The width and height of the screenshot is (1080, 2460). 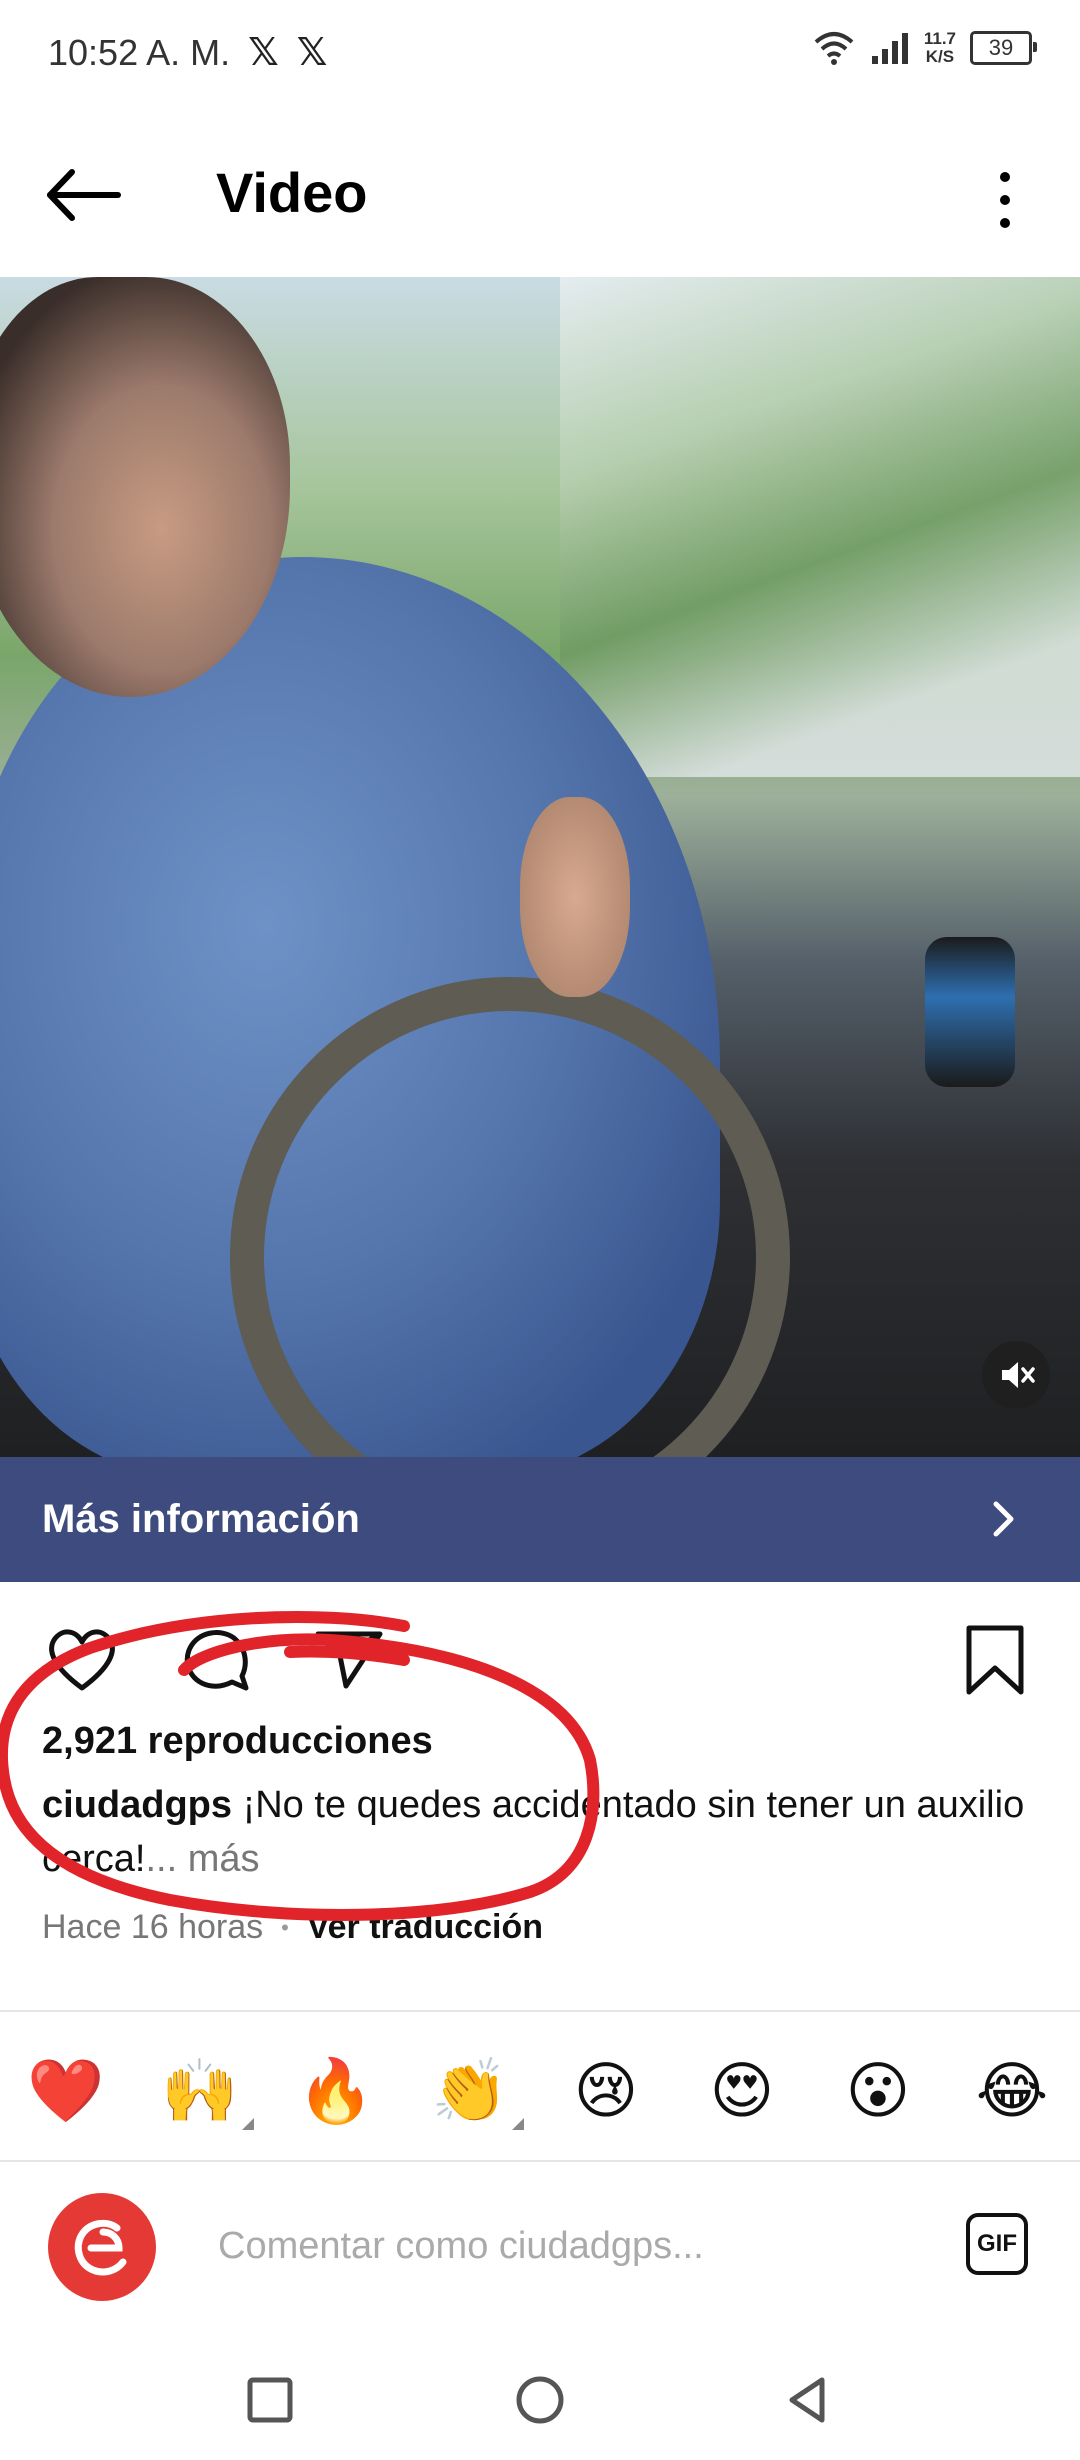 I want to click on speaker-muted-icon, so click(x=1018, y=1375).